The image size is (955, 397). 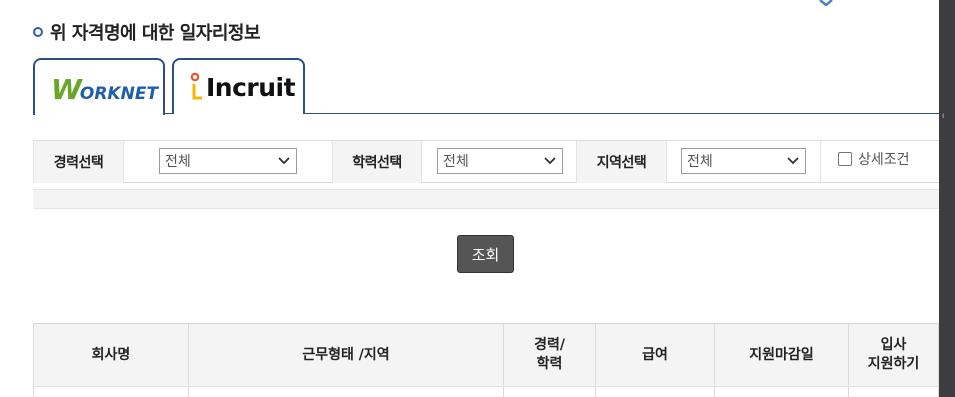 I want to click on search-button: 조회, so click(x=485, y=254).